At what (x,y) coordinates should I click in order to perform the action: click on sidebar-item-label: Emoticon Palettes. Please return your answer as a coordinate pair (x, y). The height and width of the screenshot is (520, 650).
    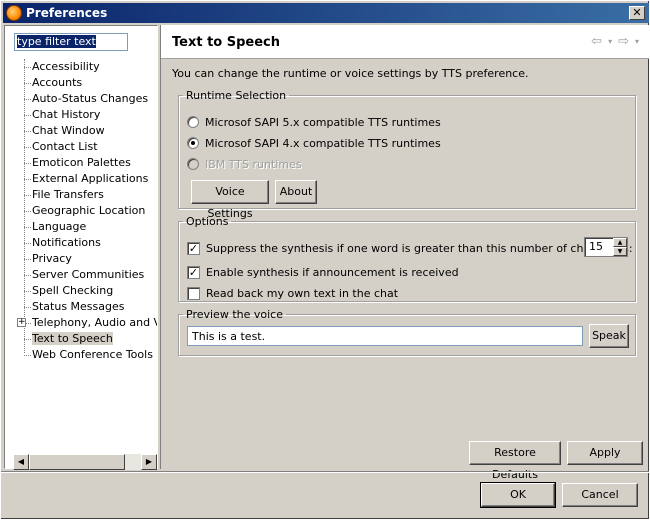
    Looking at the image, I should click on (81, 162).